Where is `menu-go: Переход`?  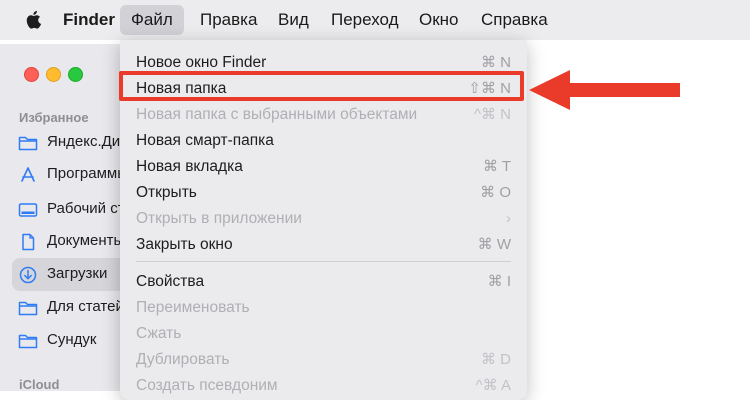
menu-go: Переход is located at coordinates (365, 20).